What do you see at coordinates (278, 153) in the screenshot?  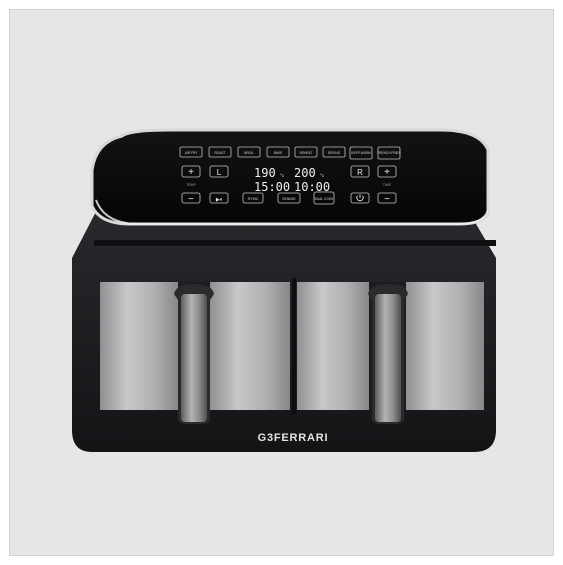 I see `preset-label: BAKE` at bounding box center [278, 153].